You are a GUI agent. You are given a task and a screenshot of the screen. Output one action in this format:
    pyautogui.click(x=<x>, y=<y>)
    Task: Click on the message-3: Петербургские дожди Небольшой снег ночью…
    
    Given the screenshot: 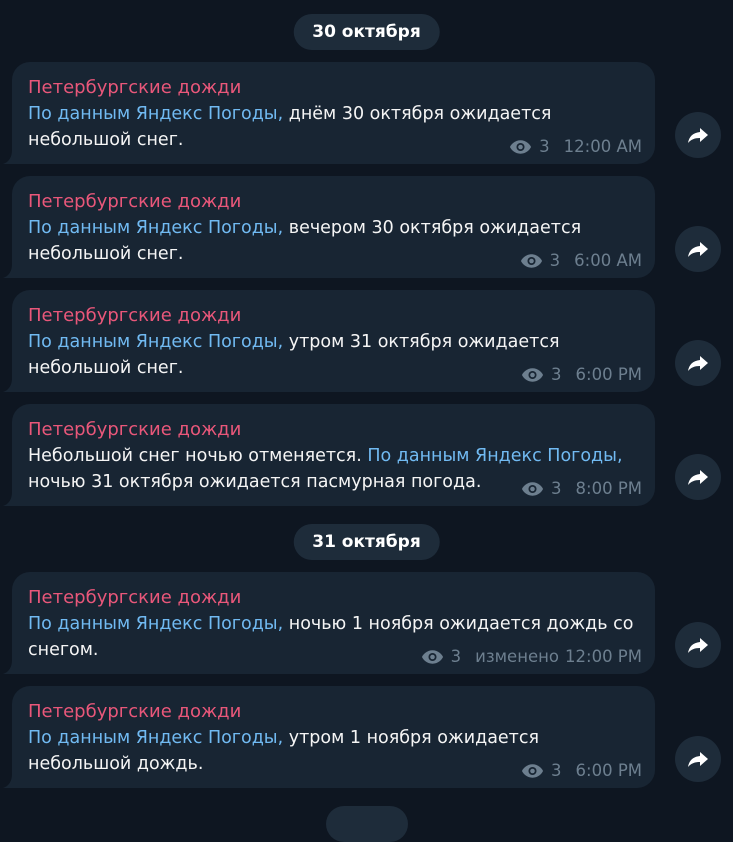 What is the action you would take?
    pyautogui.click(x=366, y=455)
    